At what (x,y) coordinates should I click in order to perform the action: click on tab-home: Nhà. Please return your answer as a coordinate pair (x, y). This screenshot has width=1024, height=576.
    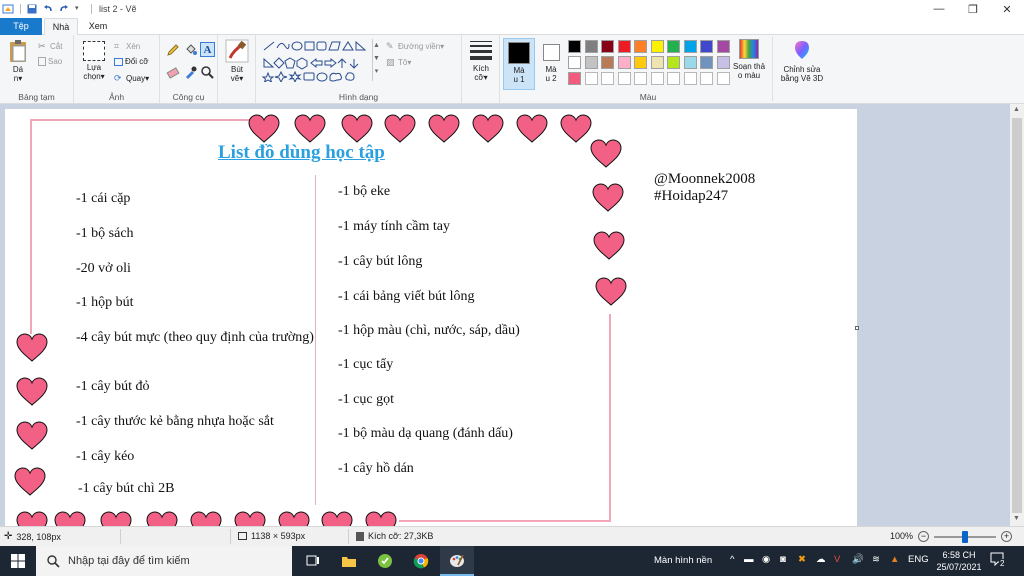
    Looking at the image, I should click on (61, 27).